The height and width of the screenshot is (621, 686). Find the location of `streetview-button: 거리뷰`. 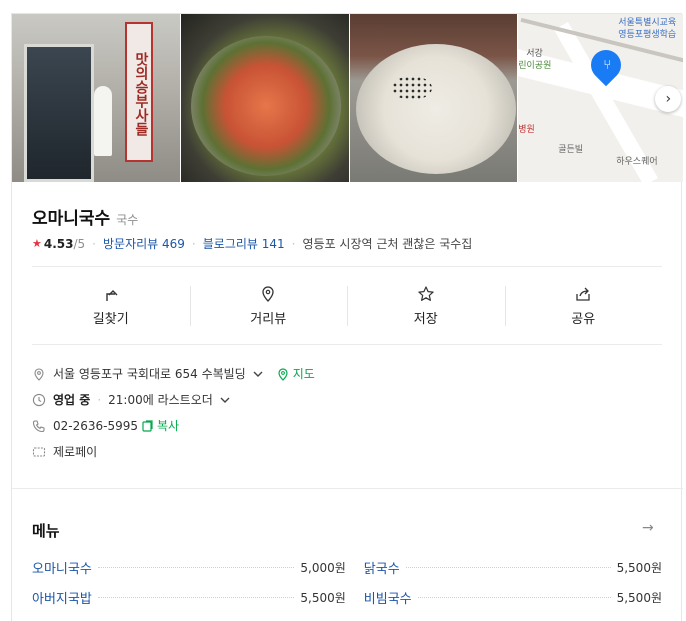

streetview-button: 거리뷰 is located at coordinates (268, 304).